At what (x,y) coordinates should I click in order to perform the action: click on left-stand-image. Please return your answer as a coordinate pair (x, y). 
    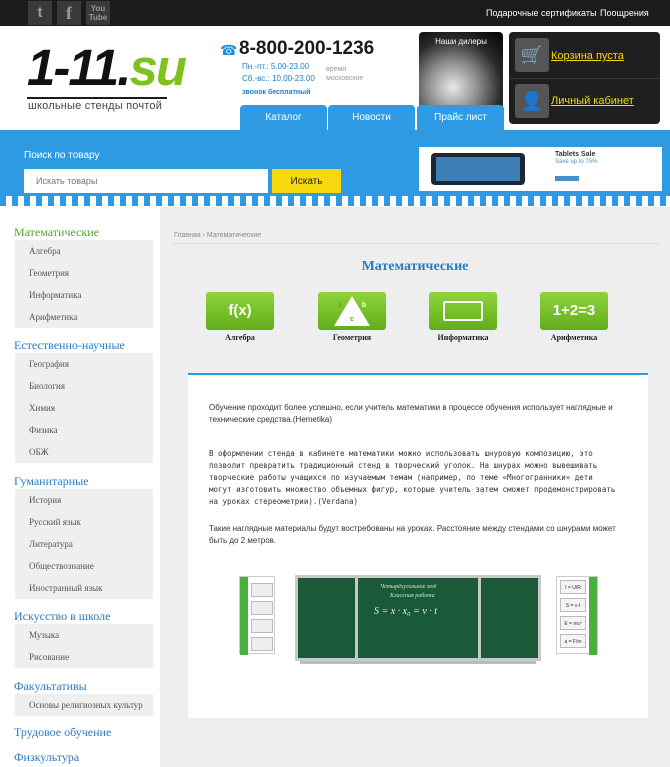
    Looking at the image, I should click on (257, 615).